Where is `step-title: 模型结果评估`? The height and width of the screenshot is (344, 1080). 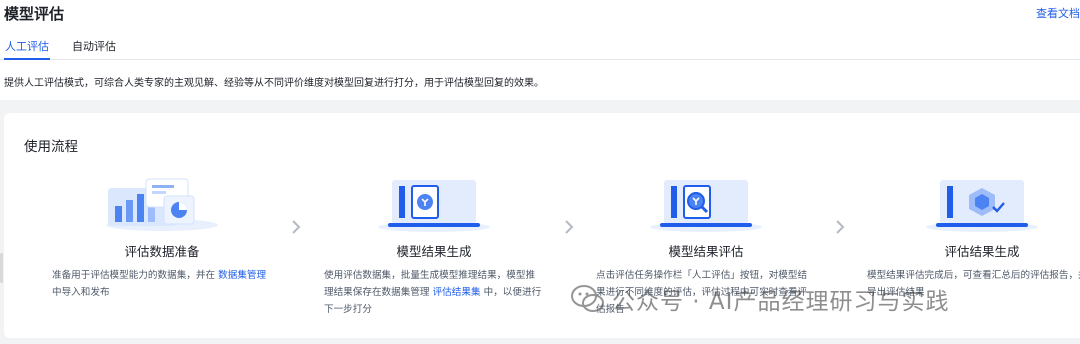
step-title: 模型结果评估 is located at coordinates (706, 251).